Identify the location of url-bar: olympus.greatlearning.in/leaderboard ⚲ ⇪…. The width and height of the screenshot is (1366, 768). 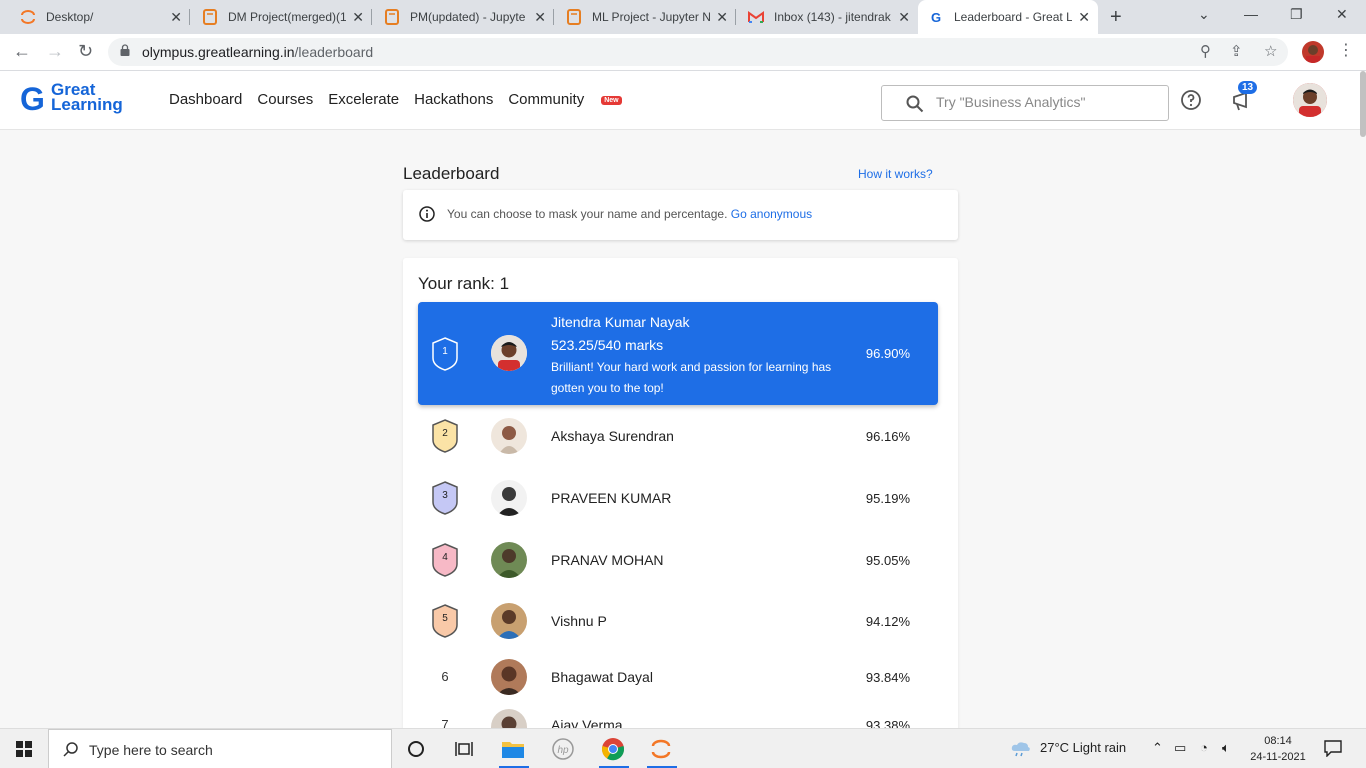
(698, 52).